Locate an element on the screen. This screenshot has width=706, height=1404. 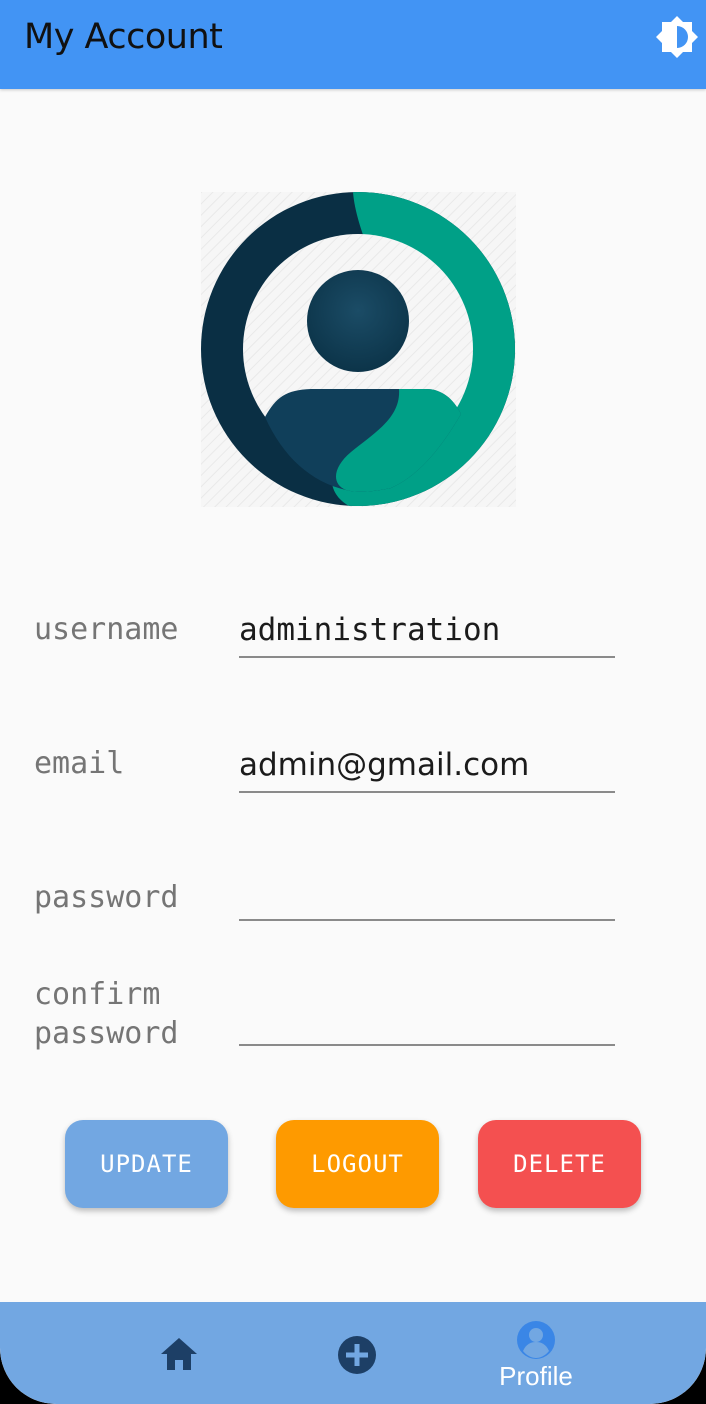
brightness-icon is located at coordinates (677, 37).